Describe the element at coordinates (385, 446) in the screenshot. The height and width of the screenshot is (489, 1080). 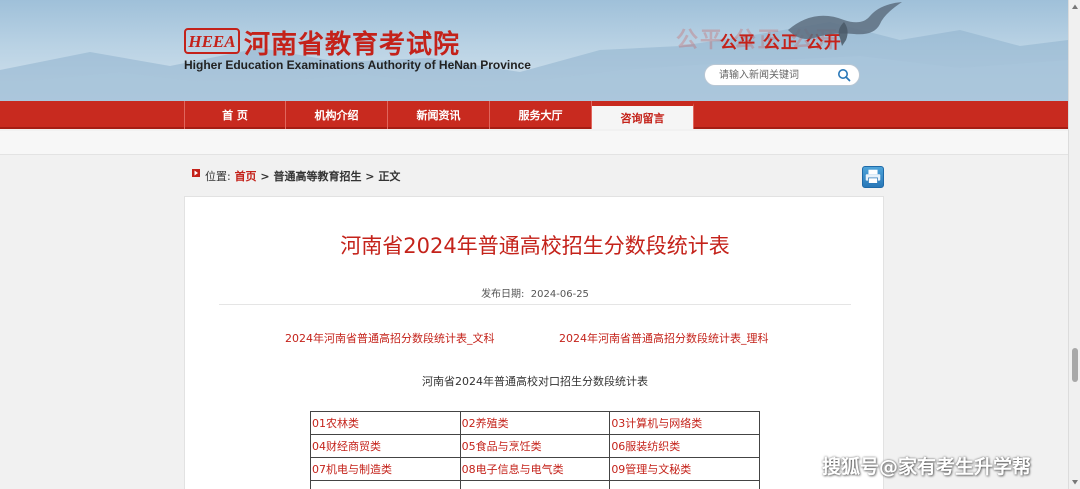
I see `category-cell: 04财经商贸类` at that location.